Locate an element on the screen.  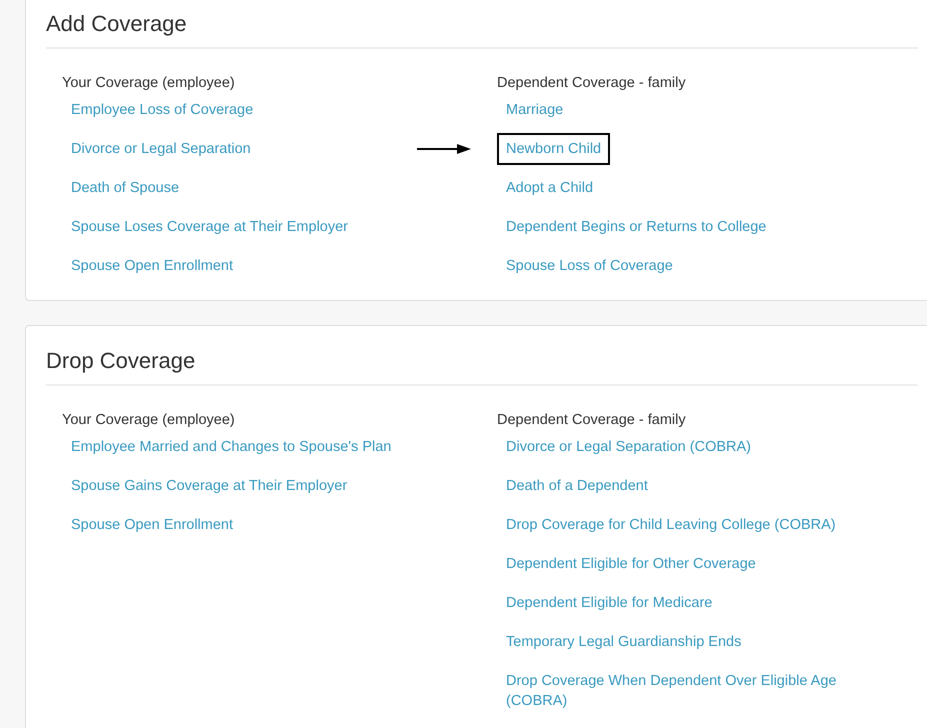
coverage-link: Spouse Gains Coverage at Their Employer is located at coordinates (209, 486).